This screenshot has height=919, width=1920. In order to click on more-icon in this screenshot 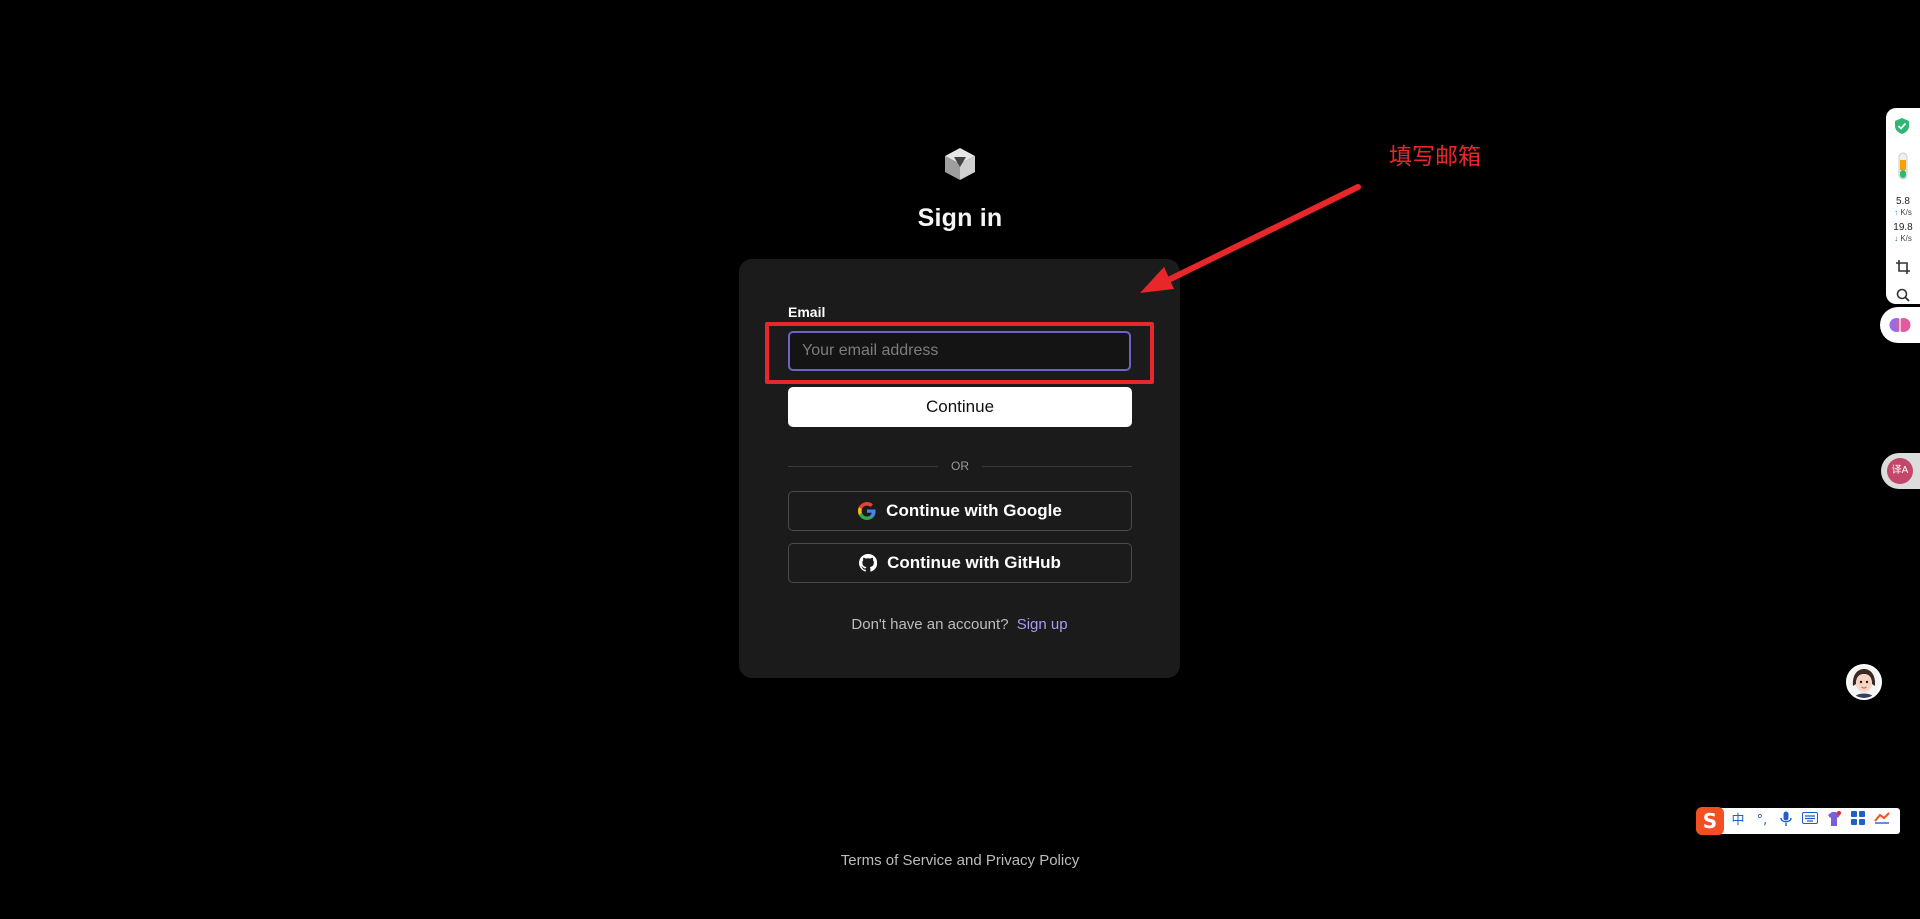, I will do `click(1882, 821)`.